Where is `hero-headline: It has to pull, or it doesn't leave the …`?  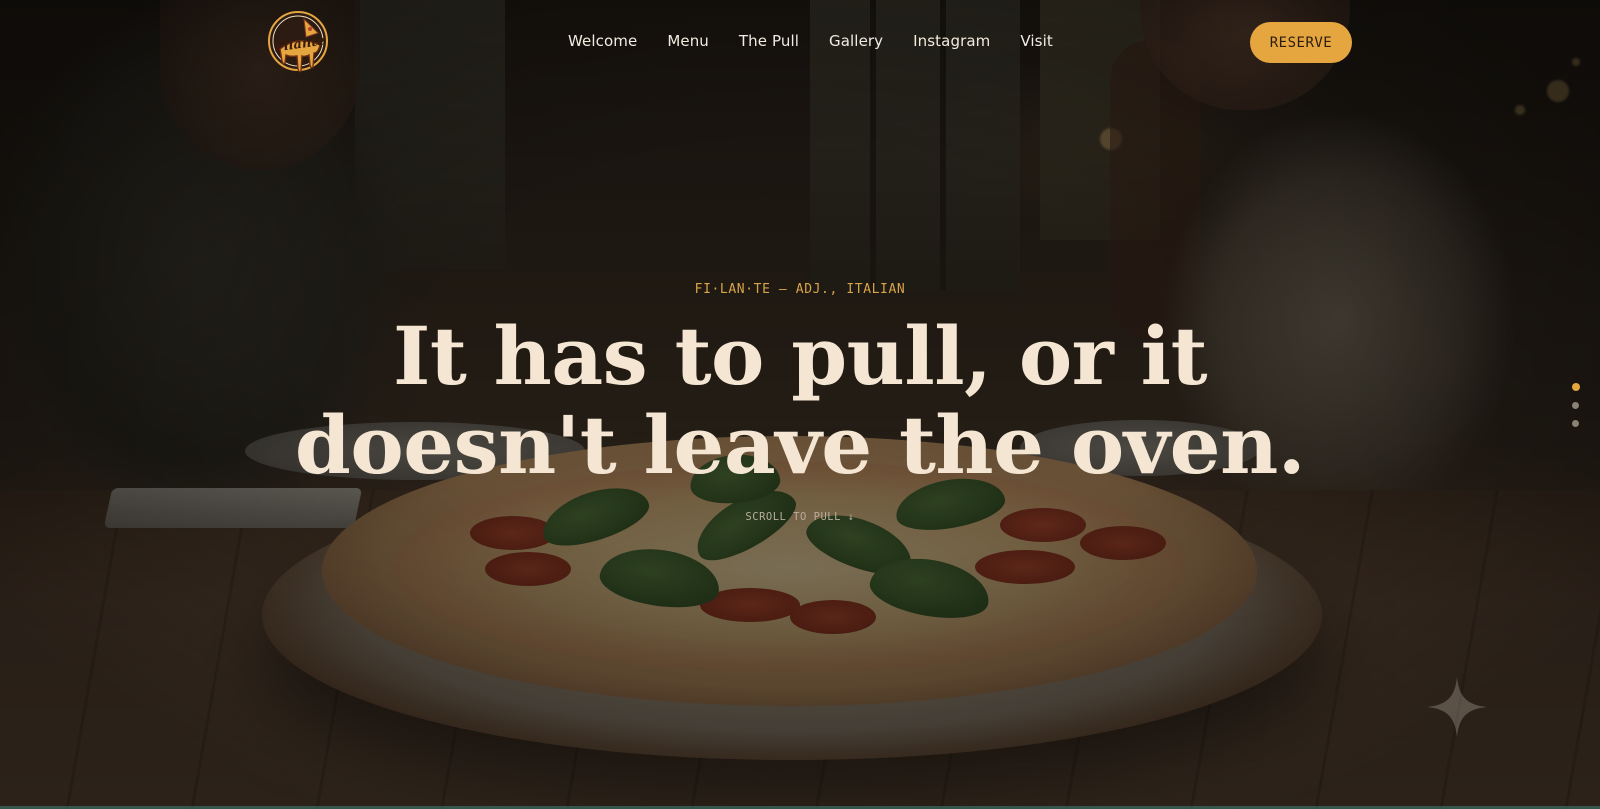
hero-headline: It has to pull, or it doesn't leave the … is located at coordinates (800, 400).